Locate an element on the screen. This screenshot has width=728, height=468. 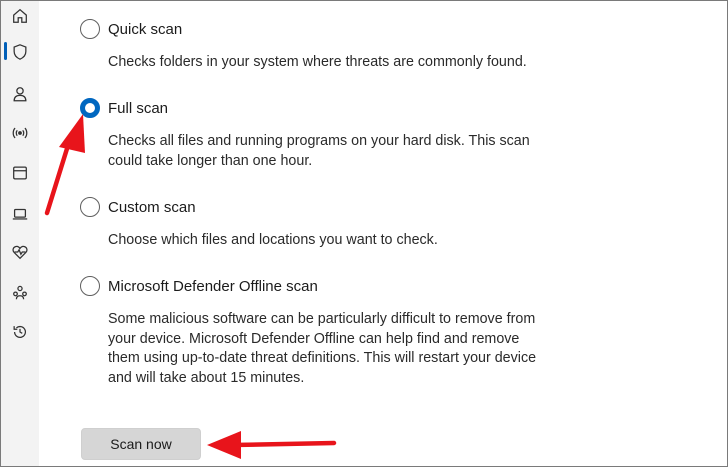
option-title-quick-scan: Quick scan is located at coordinates (145, 29).